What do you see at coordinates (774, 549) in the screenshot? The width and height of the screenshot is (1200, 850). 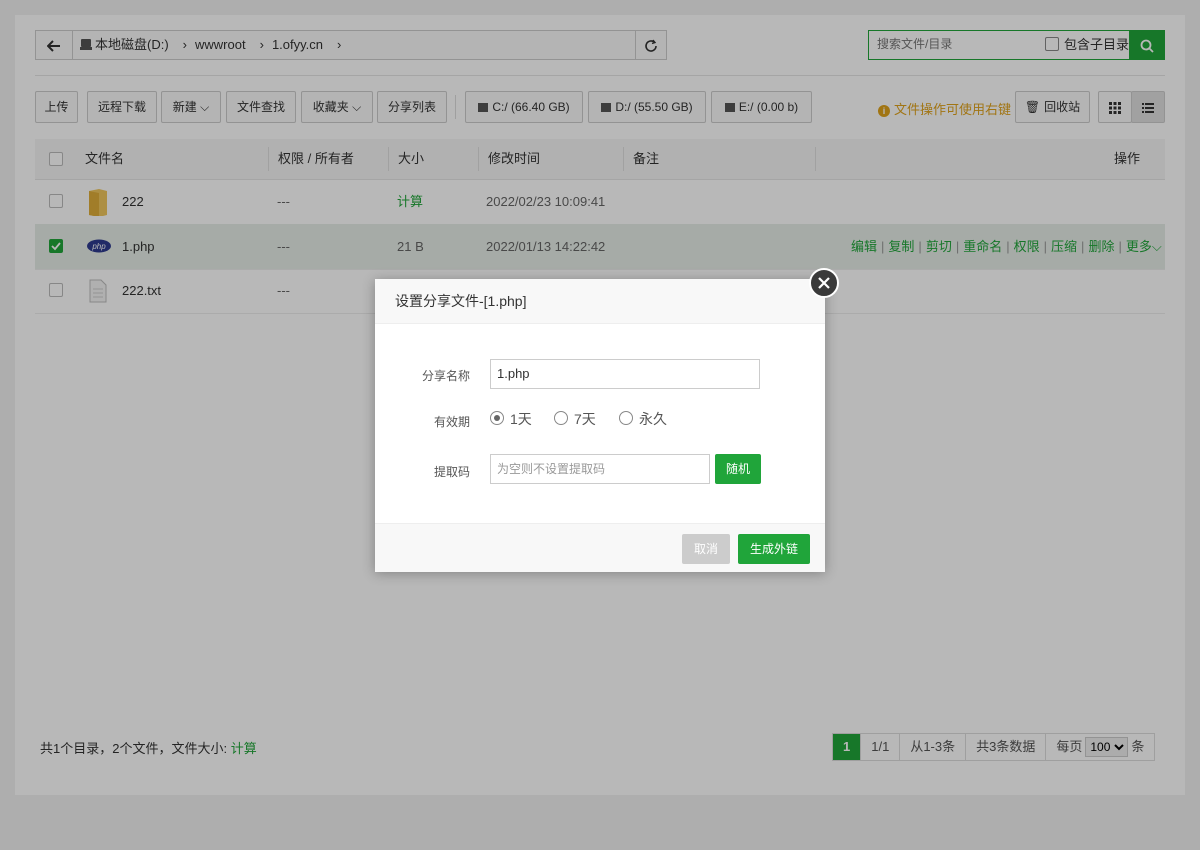 I see `generate-link-button: 生成外链` at bounding box center [774, 549].